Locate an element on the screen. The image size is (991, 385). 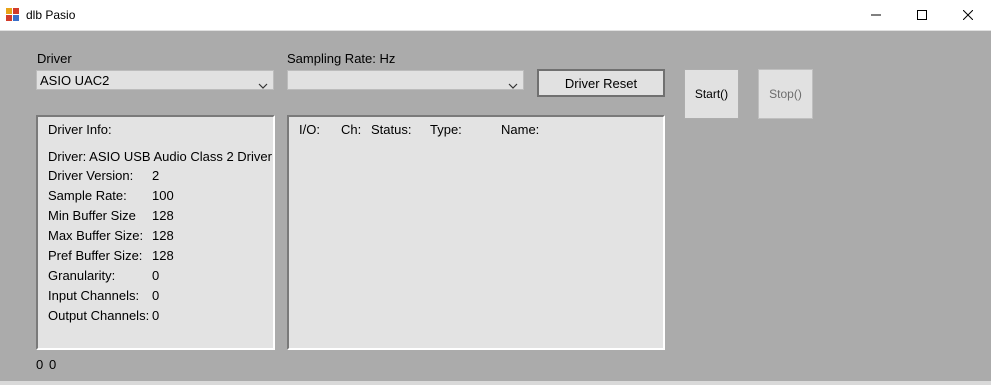
channels-header-name: Name: is located at coordinates (520, 129).